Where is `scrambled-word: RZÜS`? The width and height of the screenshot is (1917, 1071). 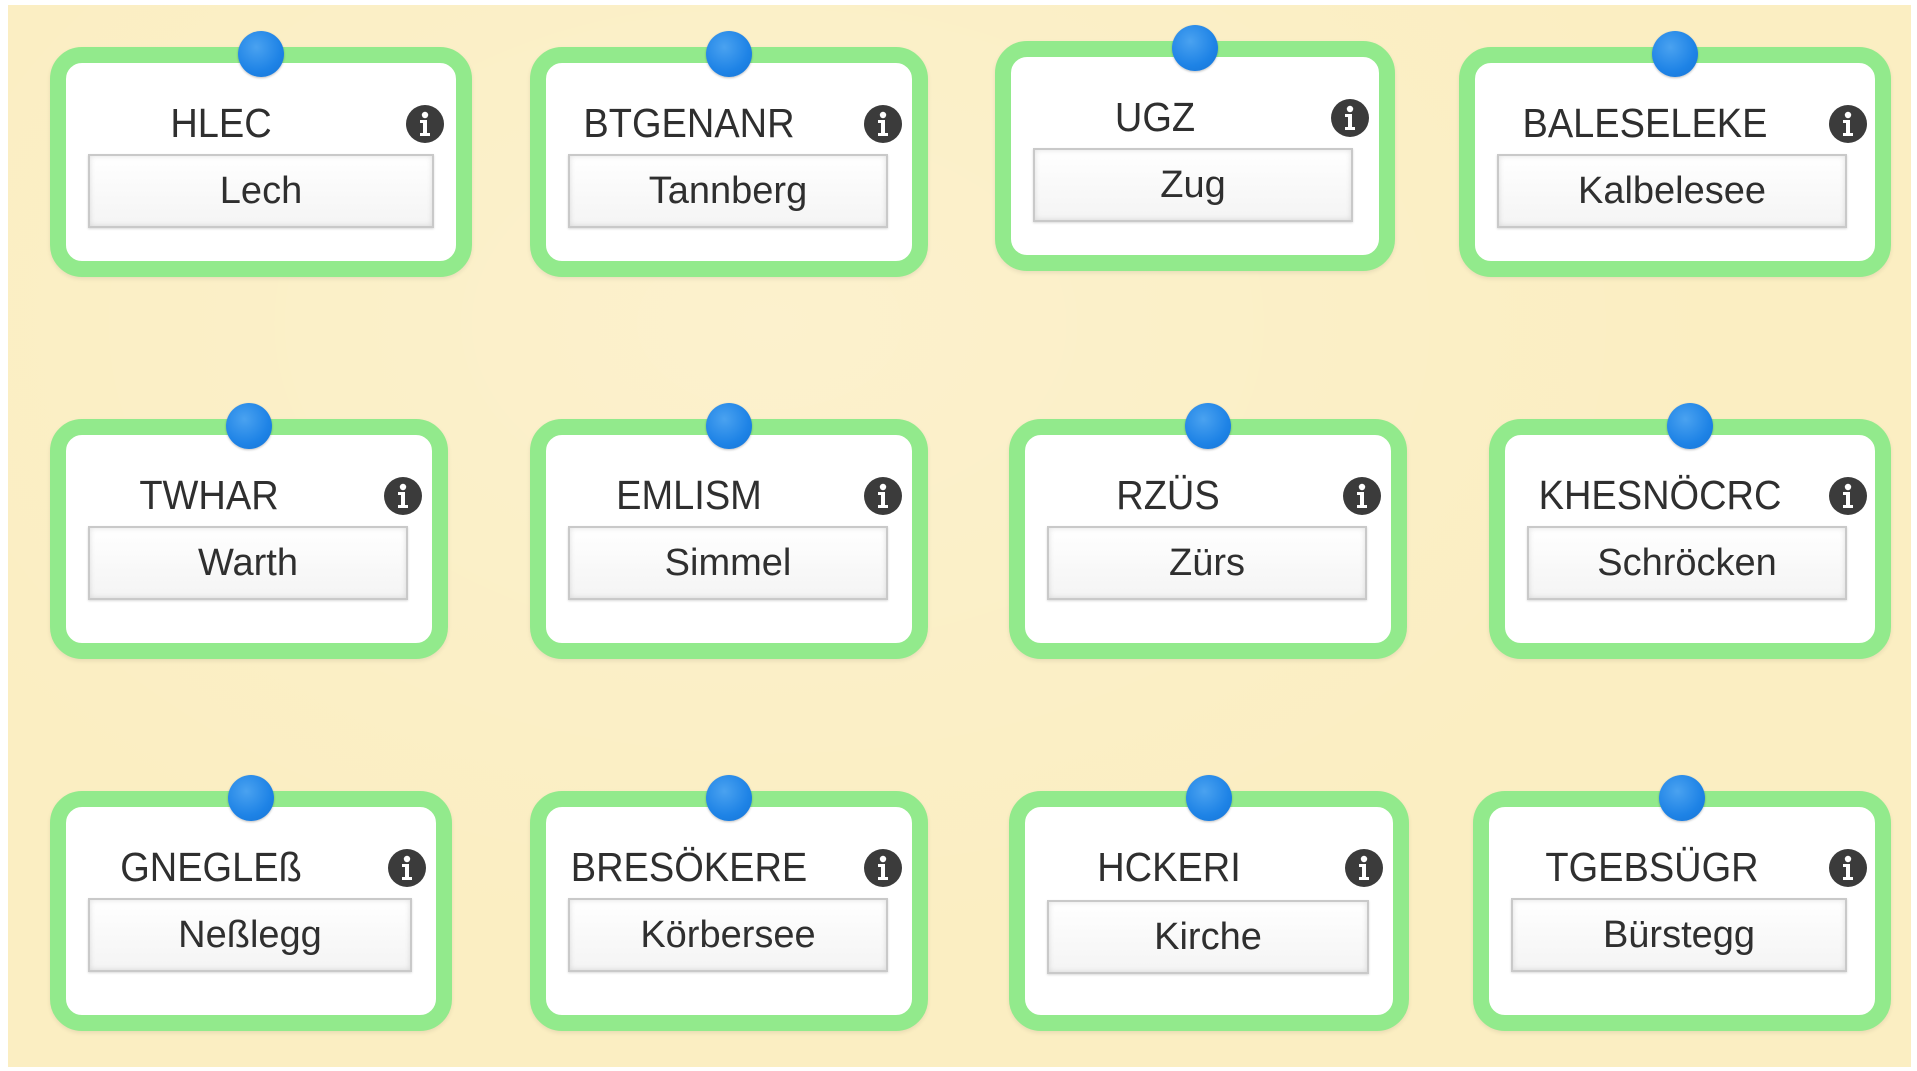
scrambled-word: RZÜS is located at coordinates (1168, 496).